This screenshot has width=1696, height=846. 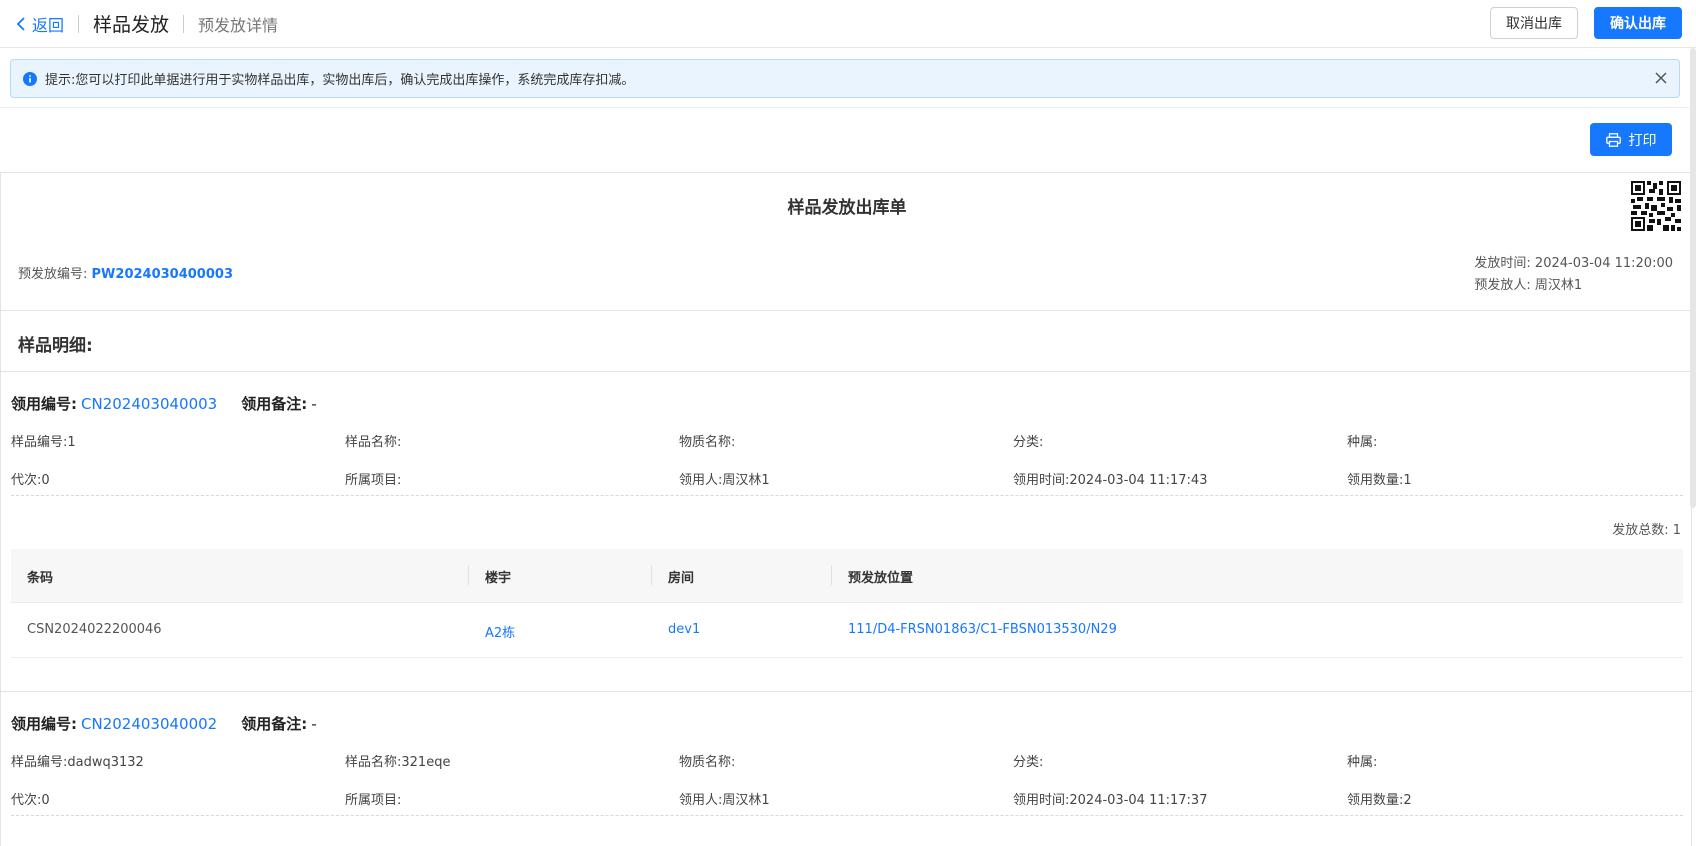 I want to click on field-request-time: 领用时间:2024-03-04 11:17:37, so click(x=1110, y=798).